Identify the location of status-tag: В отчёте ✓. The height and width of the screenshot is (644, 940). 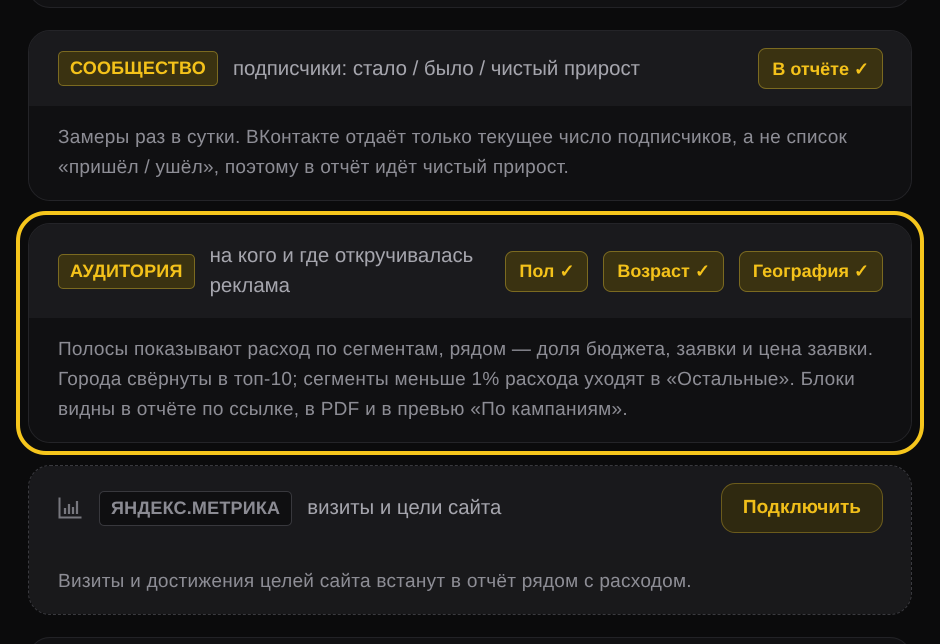
(820, 68).